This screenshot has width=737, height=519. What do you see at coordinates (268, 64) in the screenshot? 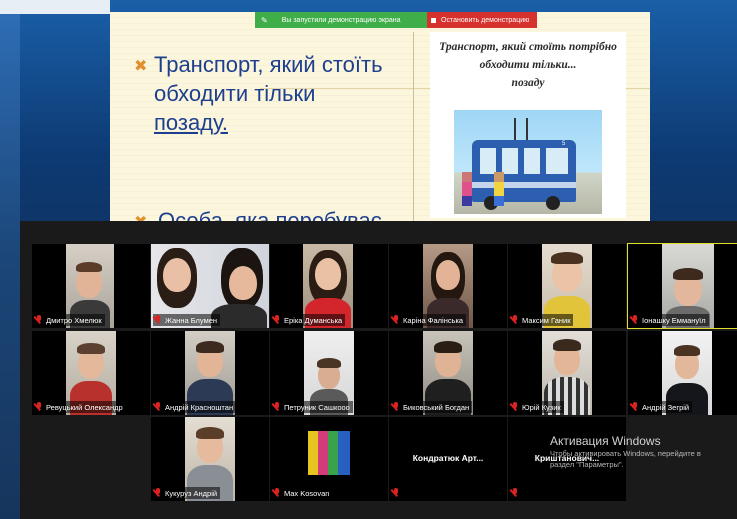
I see `slide-line-1: Транспорт, який стоїть` at bounding box center [268, 64].